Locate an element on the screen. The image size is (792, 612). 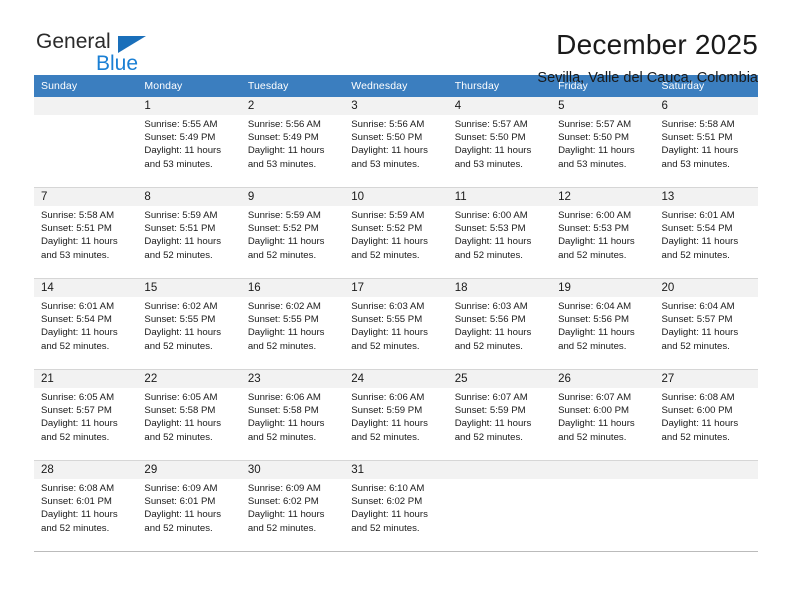
sunset-text: Sunset: 5:49 PM is located at coordinates (283, 138).